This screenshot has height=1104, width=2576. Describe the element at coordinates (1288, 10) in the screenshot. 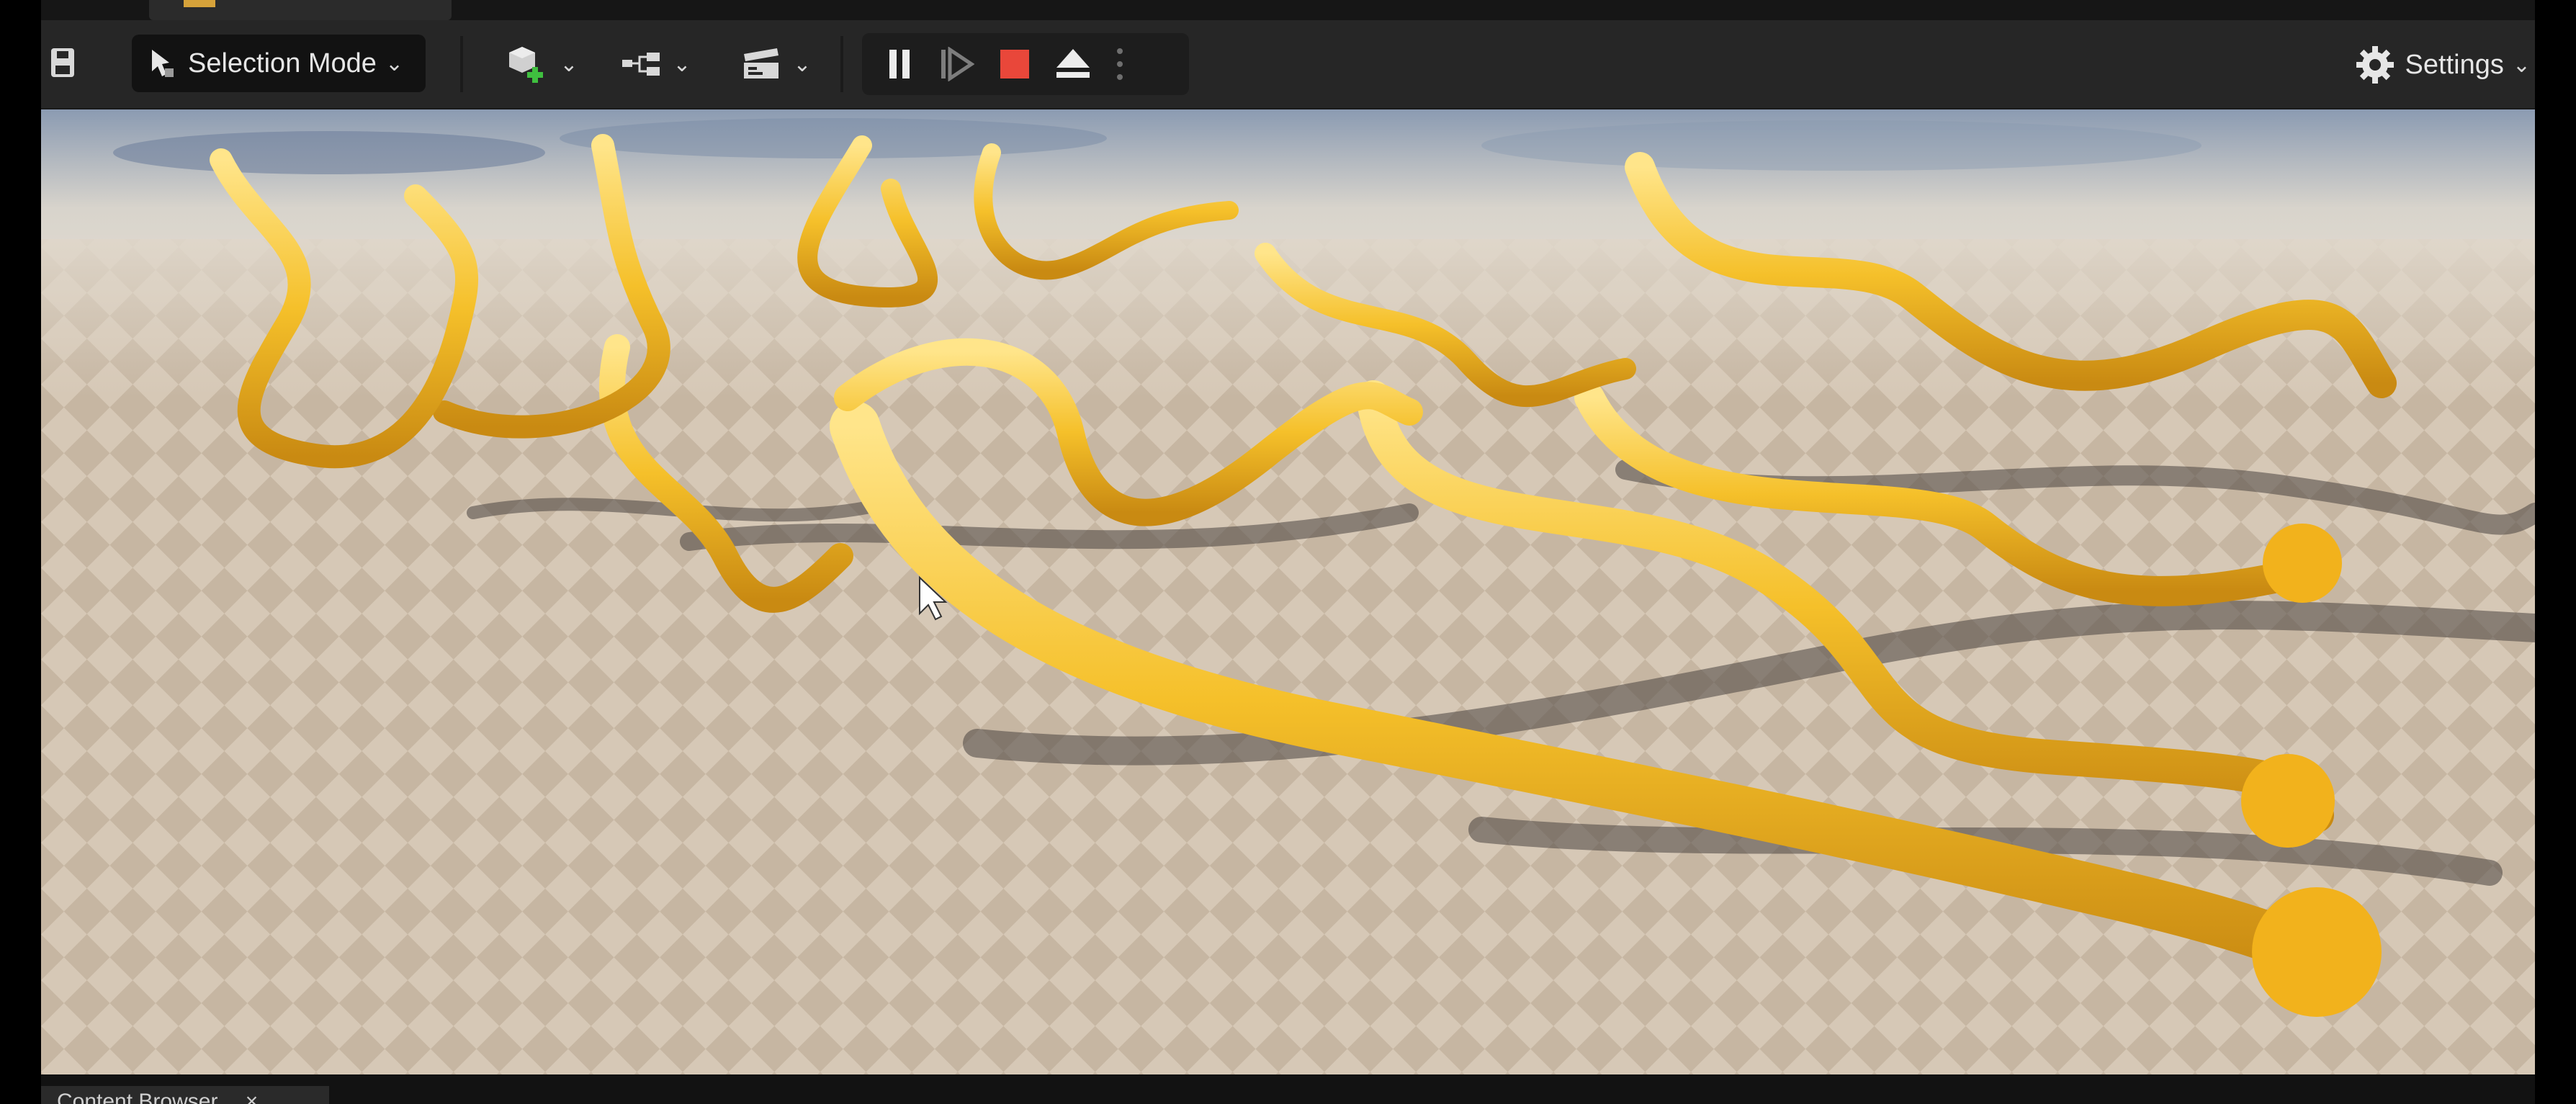

I see `title-strip` at that location.